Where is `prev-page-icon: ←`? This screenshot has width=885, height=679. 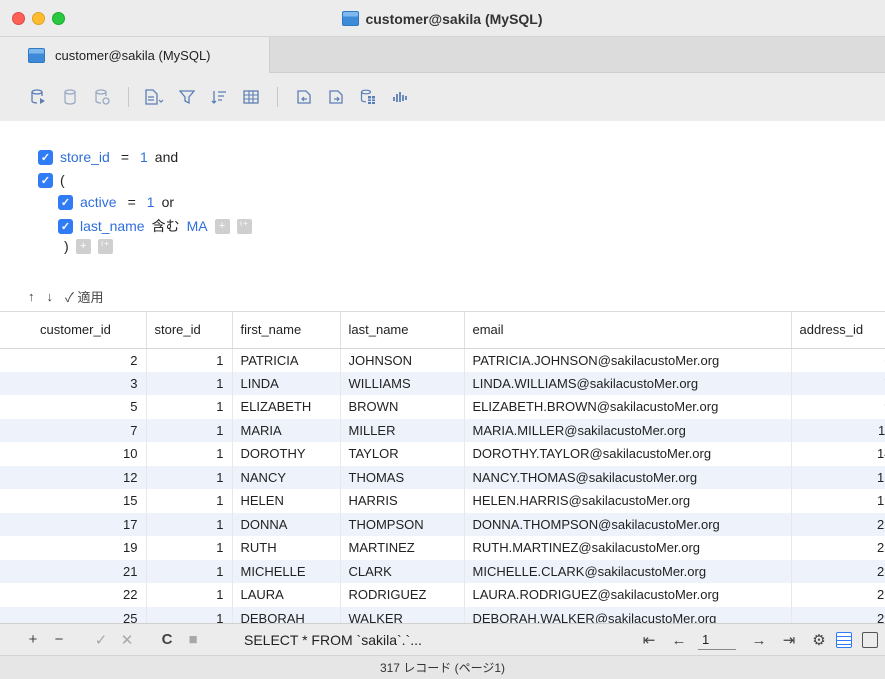
prev-page-icon: ← is located at coordinates (679, 640).